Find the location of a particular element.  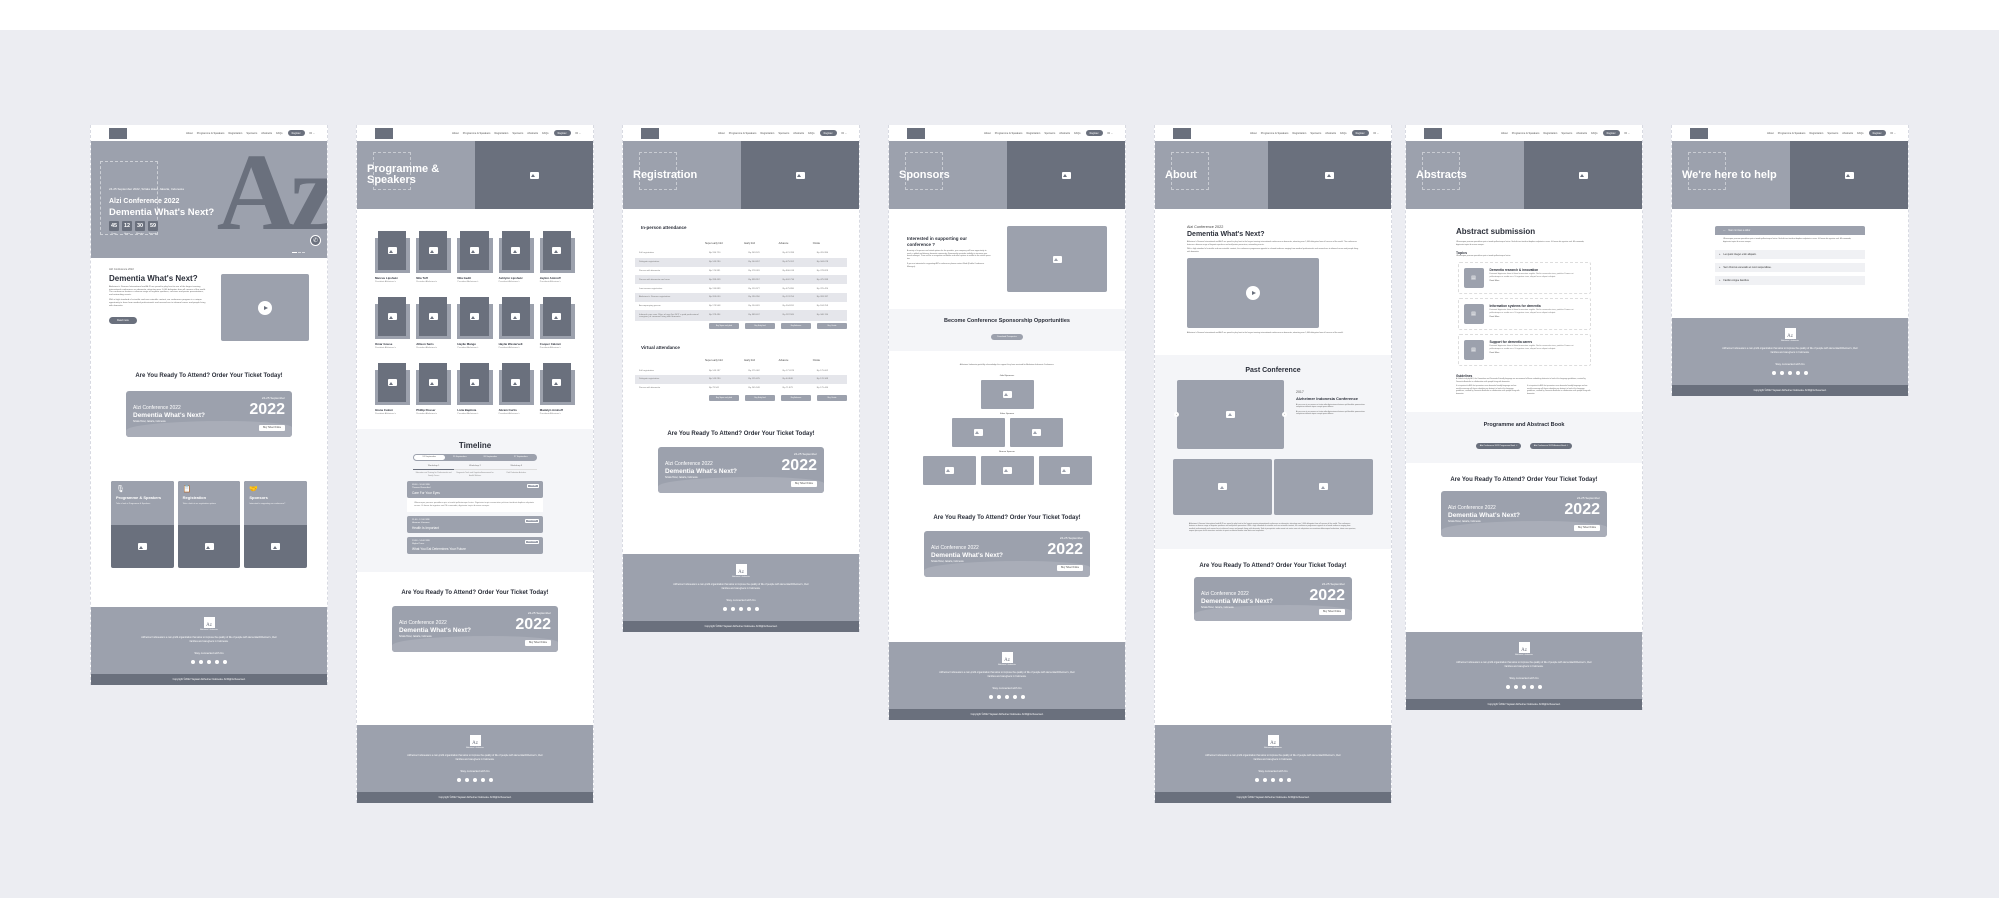

tab-workshop-3: Workshop 3 is located at coordinates (516, 467).